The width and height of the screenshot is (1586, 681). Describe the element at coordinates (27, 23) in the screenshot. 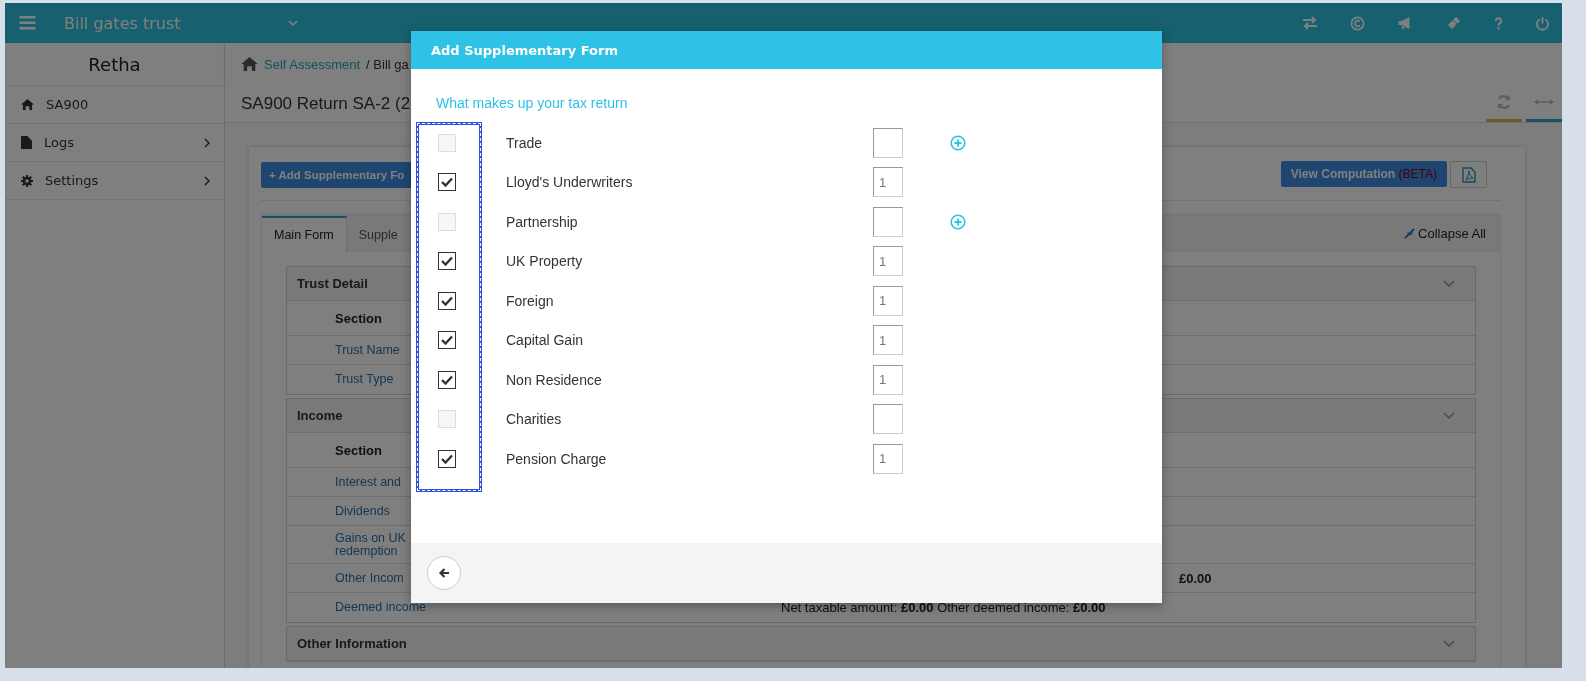

I see `menu-icon` at that location.